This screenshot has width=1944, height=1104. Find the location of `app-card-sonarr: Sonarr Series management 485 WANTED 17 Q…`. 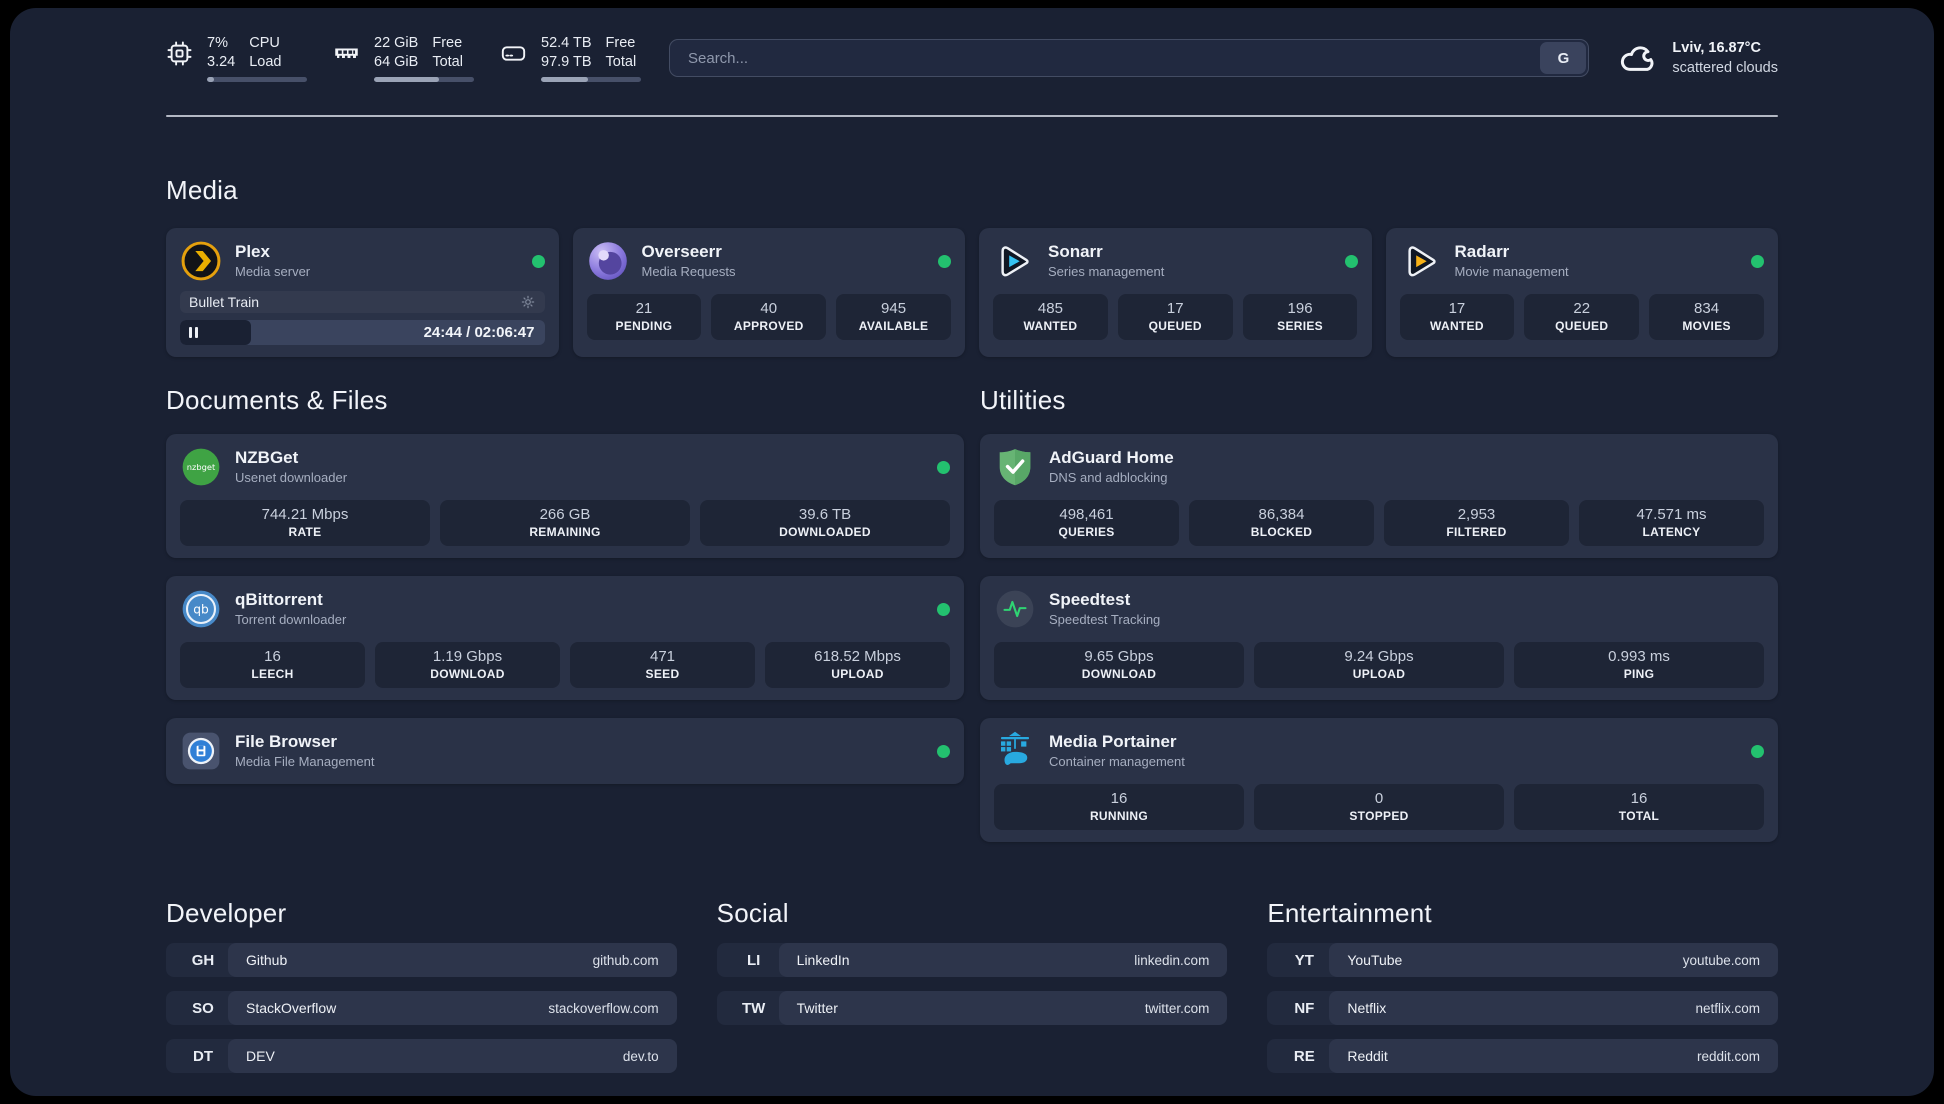

app-card-sonarr: Sonarr Series management 485 WANTED 17 Q… is located at coordinates (1175, 292).